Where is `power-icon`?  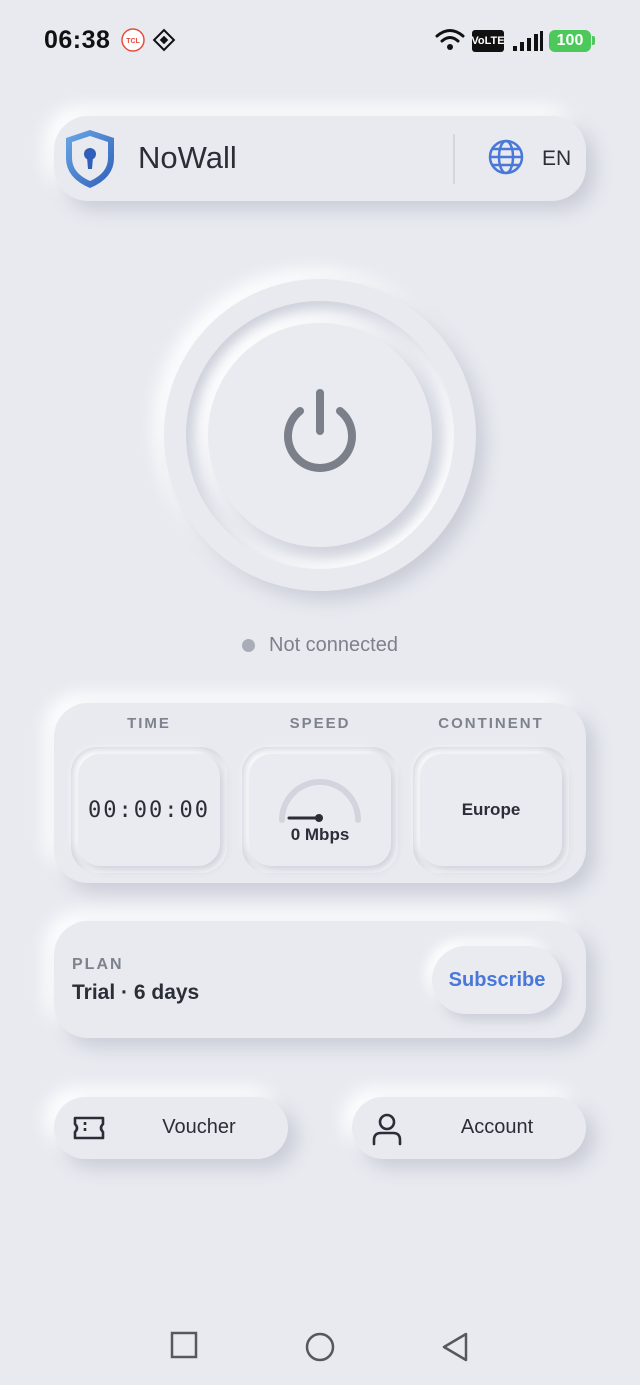
power-icon is located at coordinates (320, 435).